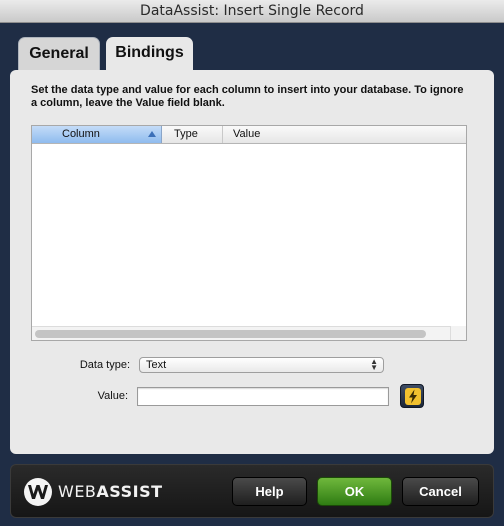 This screenshot has width=504, height=526. I want to click on column-header-column: Column, so click(97, 134).